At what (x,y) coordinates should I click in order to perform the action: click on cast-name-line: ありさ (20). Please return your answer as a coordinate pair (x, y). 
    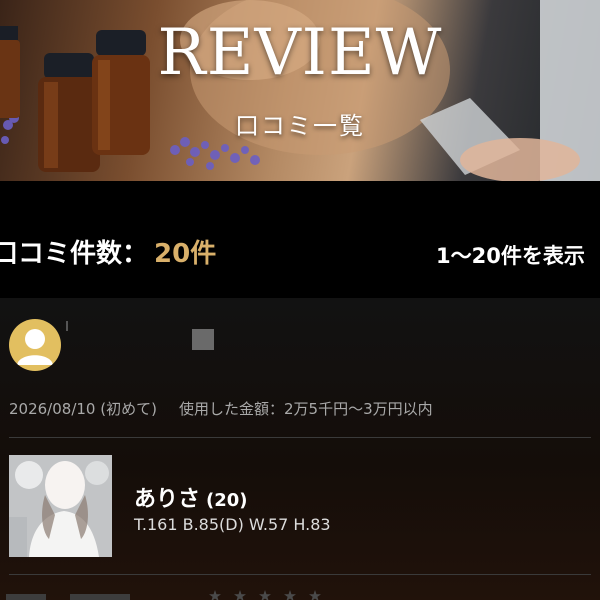
    Looking at the image, I should click on (191, 497).